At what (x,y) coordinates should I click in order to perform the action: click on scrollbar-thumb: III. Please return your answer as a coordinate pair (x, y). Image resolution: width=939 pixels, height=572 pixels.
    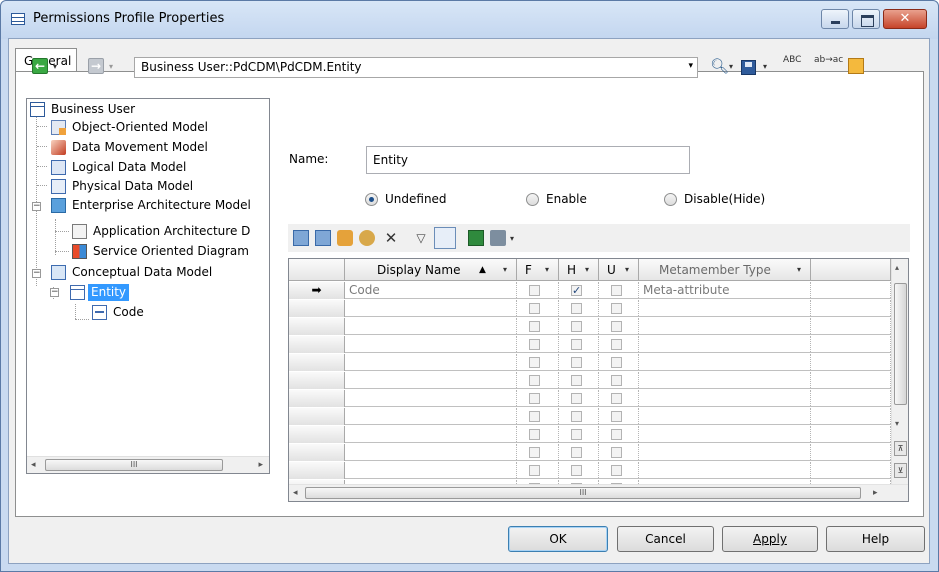
    Looking at the image, I should click on (134, 465).